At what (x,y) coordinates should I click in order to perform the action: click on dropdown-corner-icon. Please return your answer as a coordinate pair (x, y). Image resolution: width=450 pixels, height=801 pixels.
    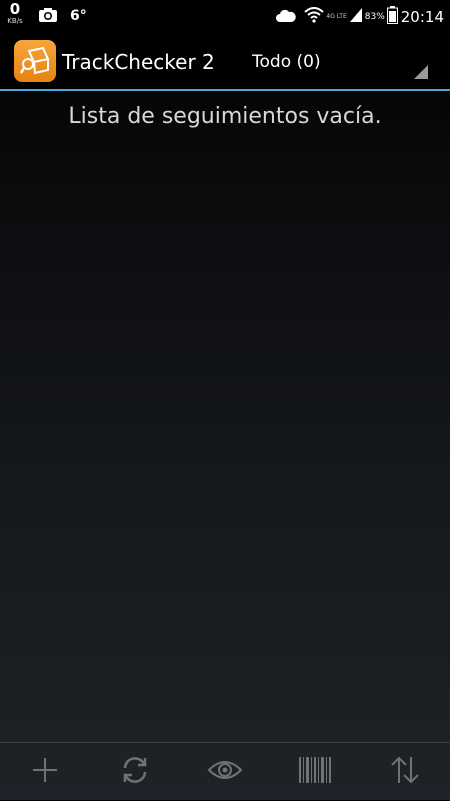
    Looking at the image, I should click on (421, 73).